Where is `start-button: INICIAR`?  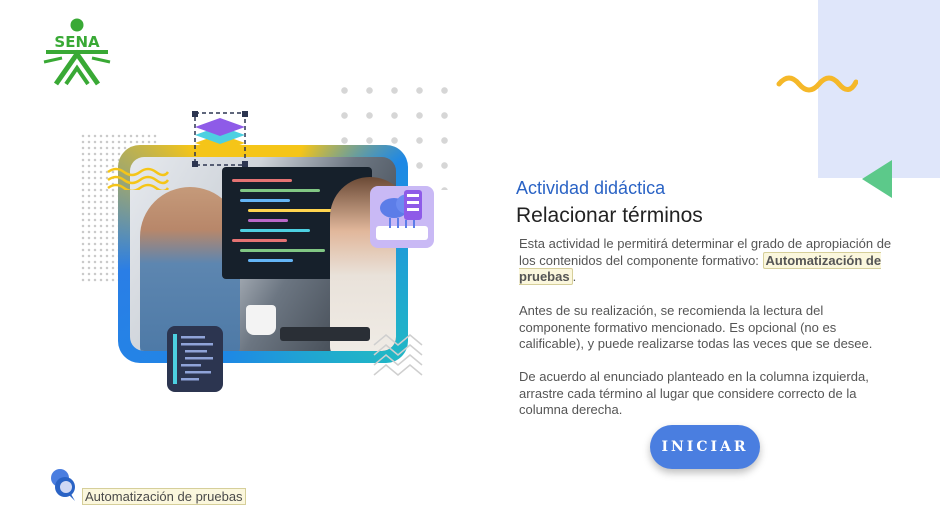 start-button: INICIAR is located at coordinates (705, 447).